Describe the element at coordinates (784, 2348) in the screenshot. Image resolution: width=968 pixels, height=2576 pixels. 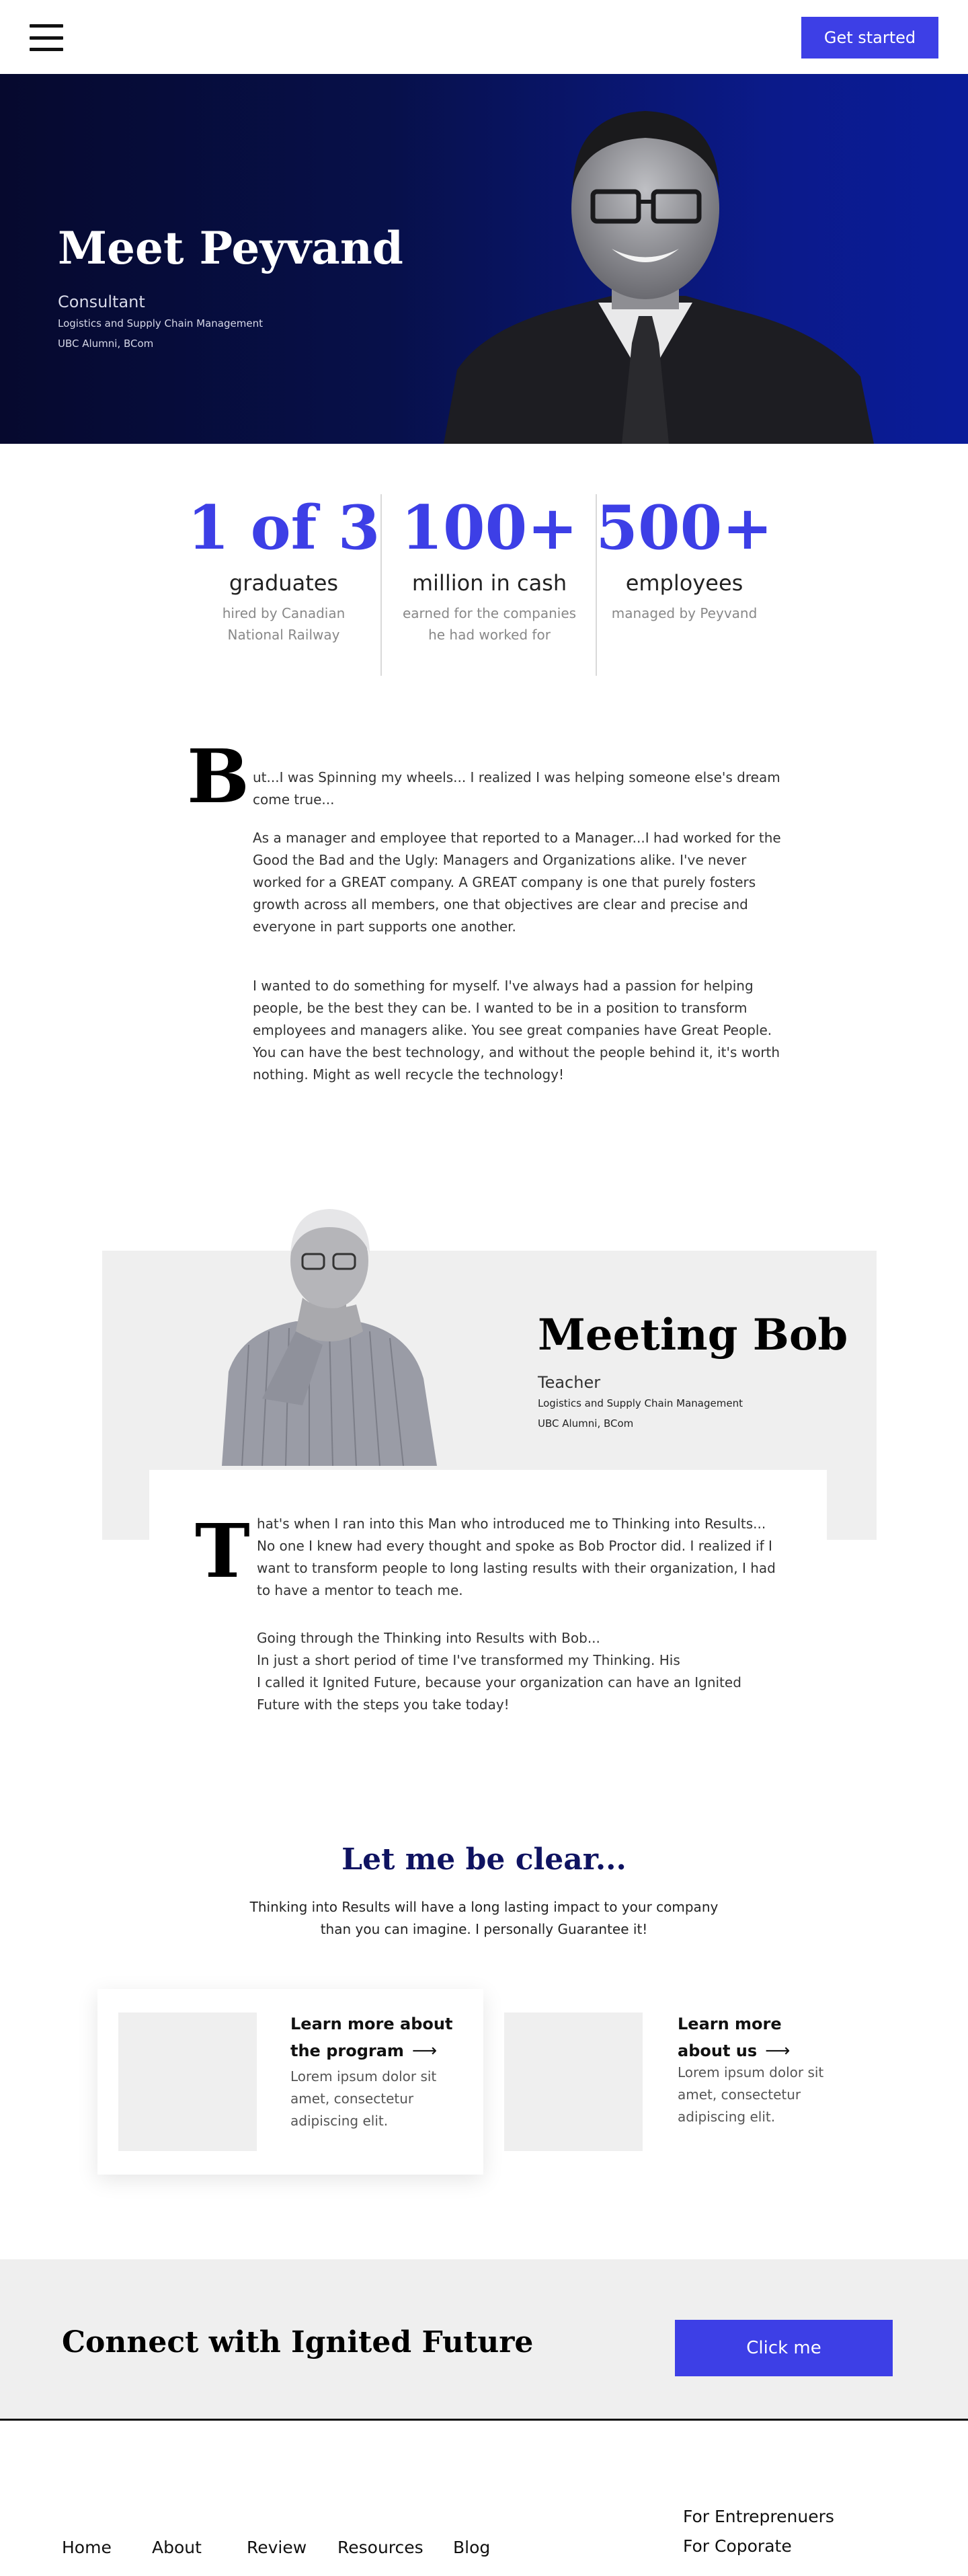
I see `click-me-button: Click me` at that location.